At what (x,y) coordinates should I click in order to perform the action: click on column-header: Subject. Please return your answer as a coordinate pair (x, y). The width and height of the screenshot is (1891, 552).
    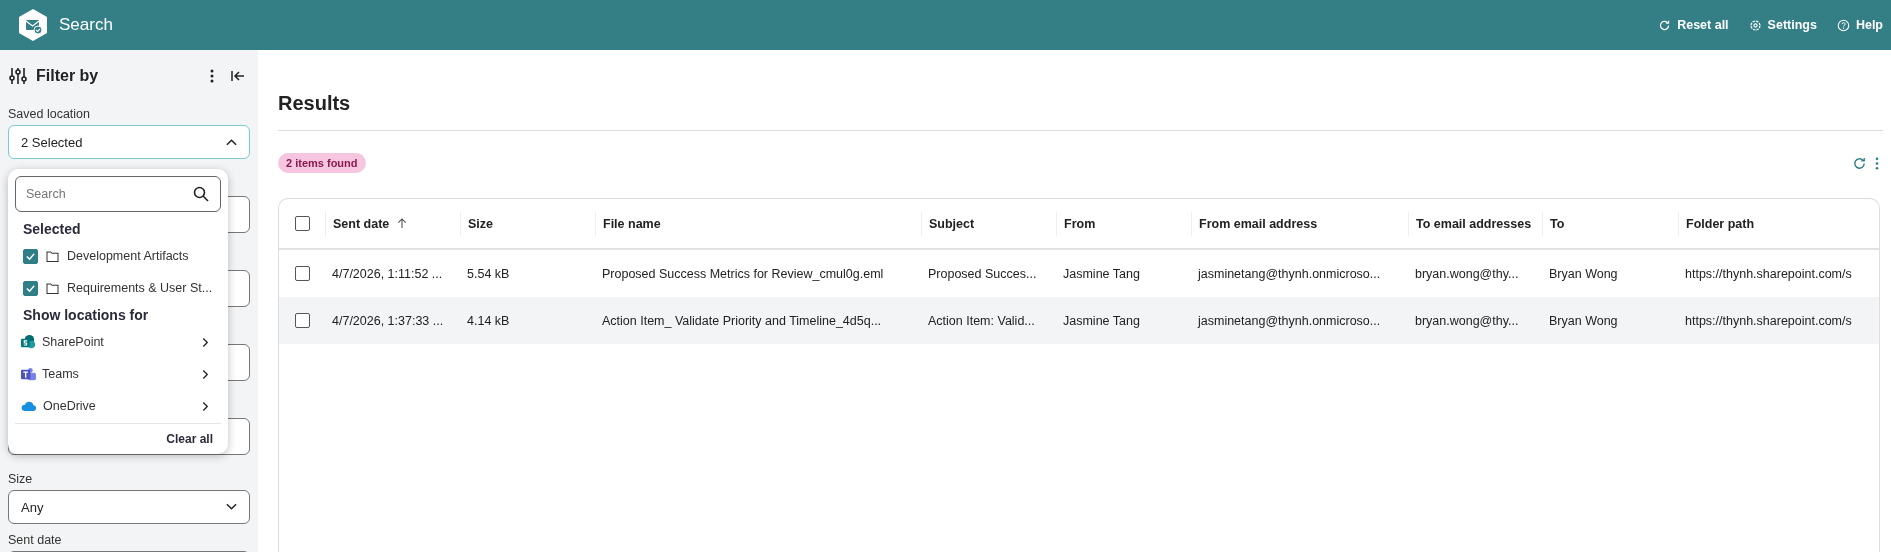
    Looking at the image, I should click on (952, 223).